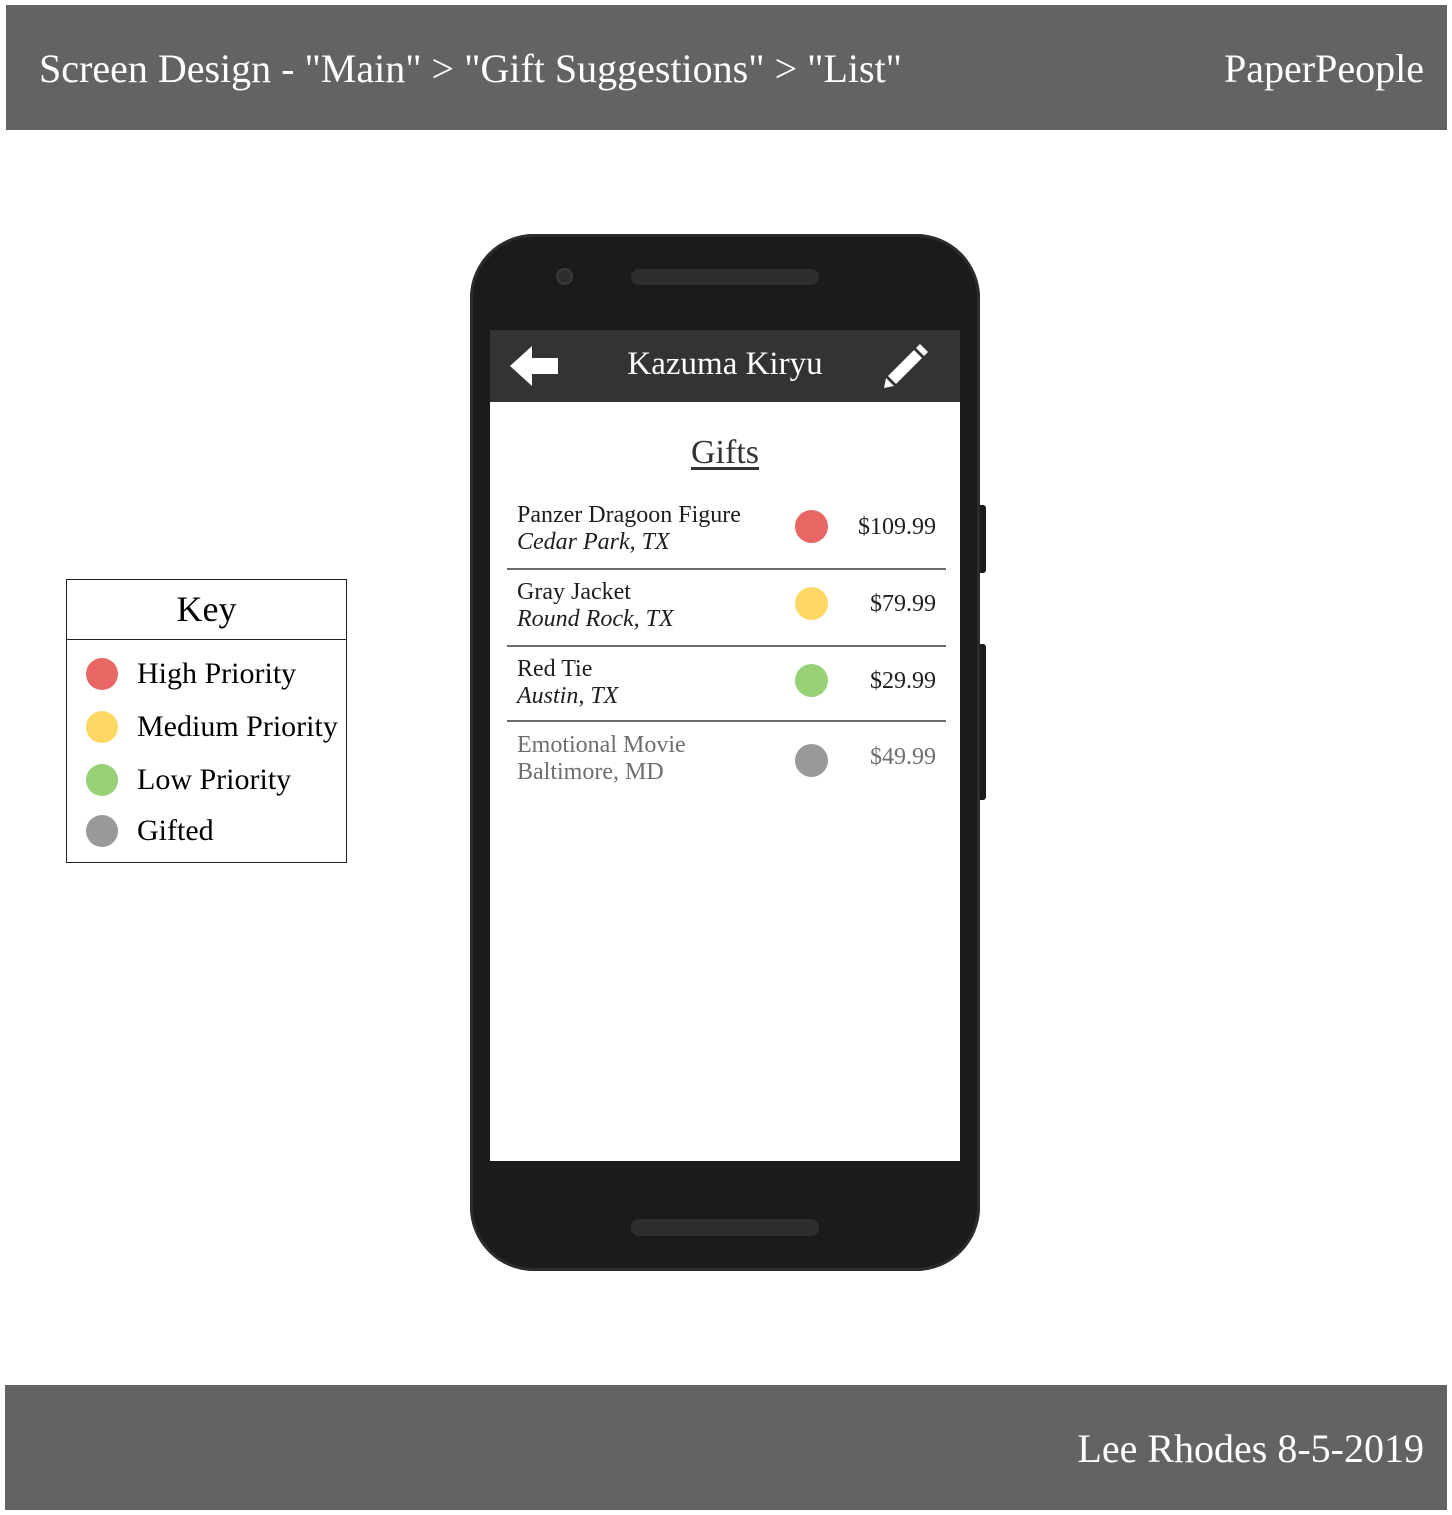 Image resolution: width=1452 pixels, height=1515 pixels. What do you see at coordinates (206, 610) in the screenshot?
I see `key-title: Key` at bounding box center [206, 610].